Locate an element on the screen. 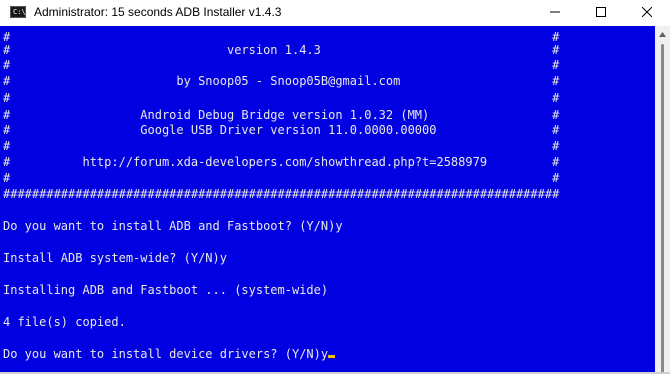  maximize-icon is located at coordinates (601, 12).